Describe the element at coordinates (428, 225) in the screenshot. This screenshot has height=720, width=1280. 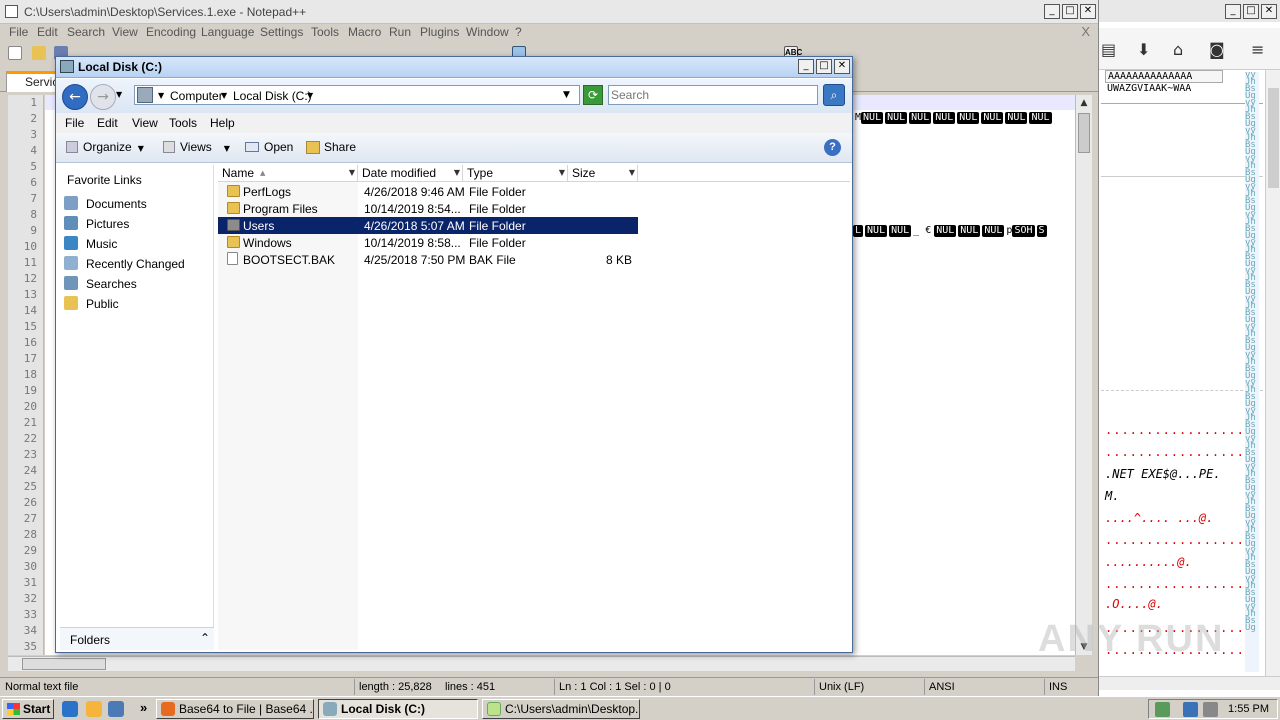
I see `file-row: Users 4/26/2018 5:07 AM File Folder` at that location.